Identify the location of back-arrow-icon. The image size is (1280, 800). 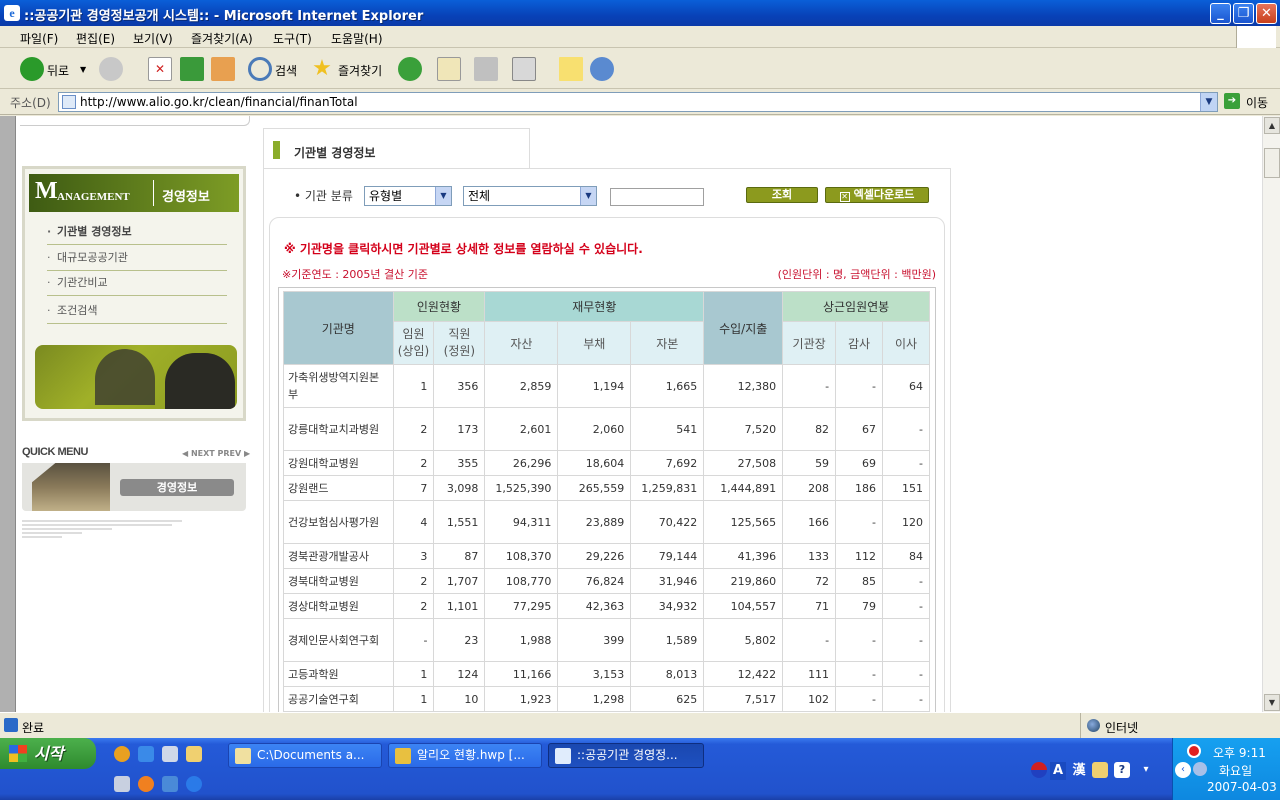
(32, 69).